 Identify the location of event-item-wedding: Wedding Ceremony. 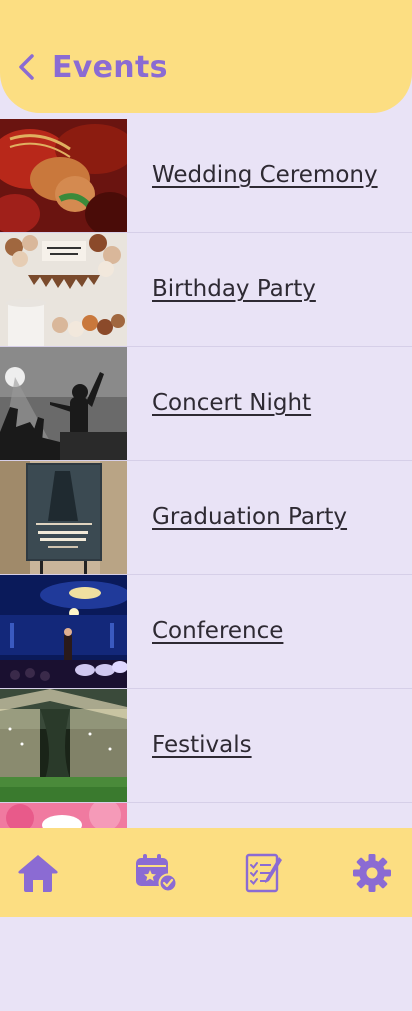
(206, 176).